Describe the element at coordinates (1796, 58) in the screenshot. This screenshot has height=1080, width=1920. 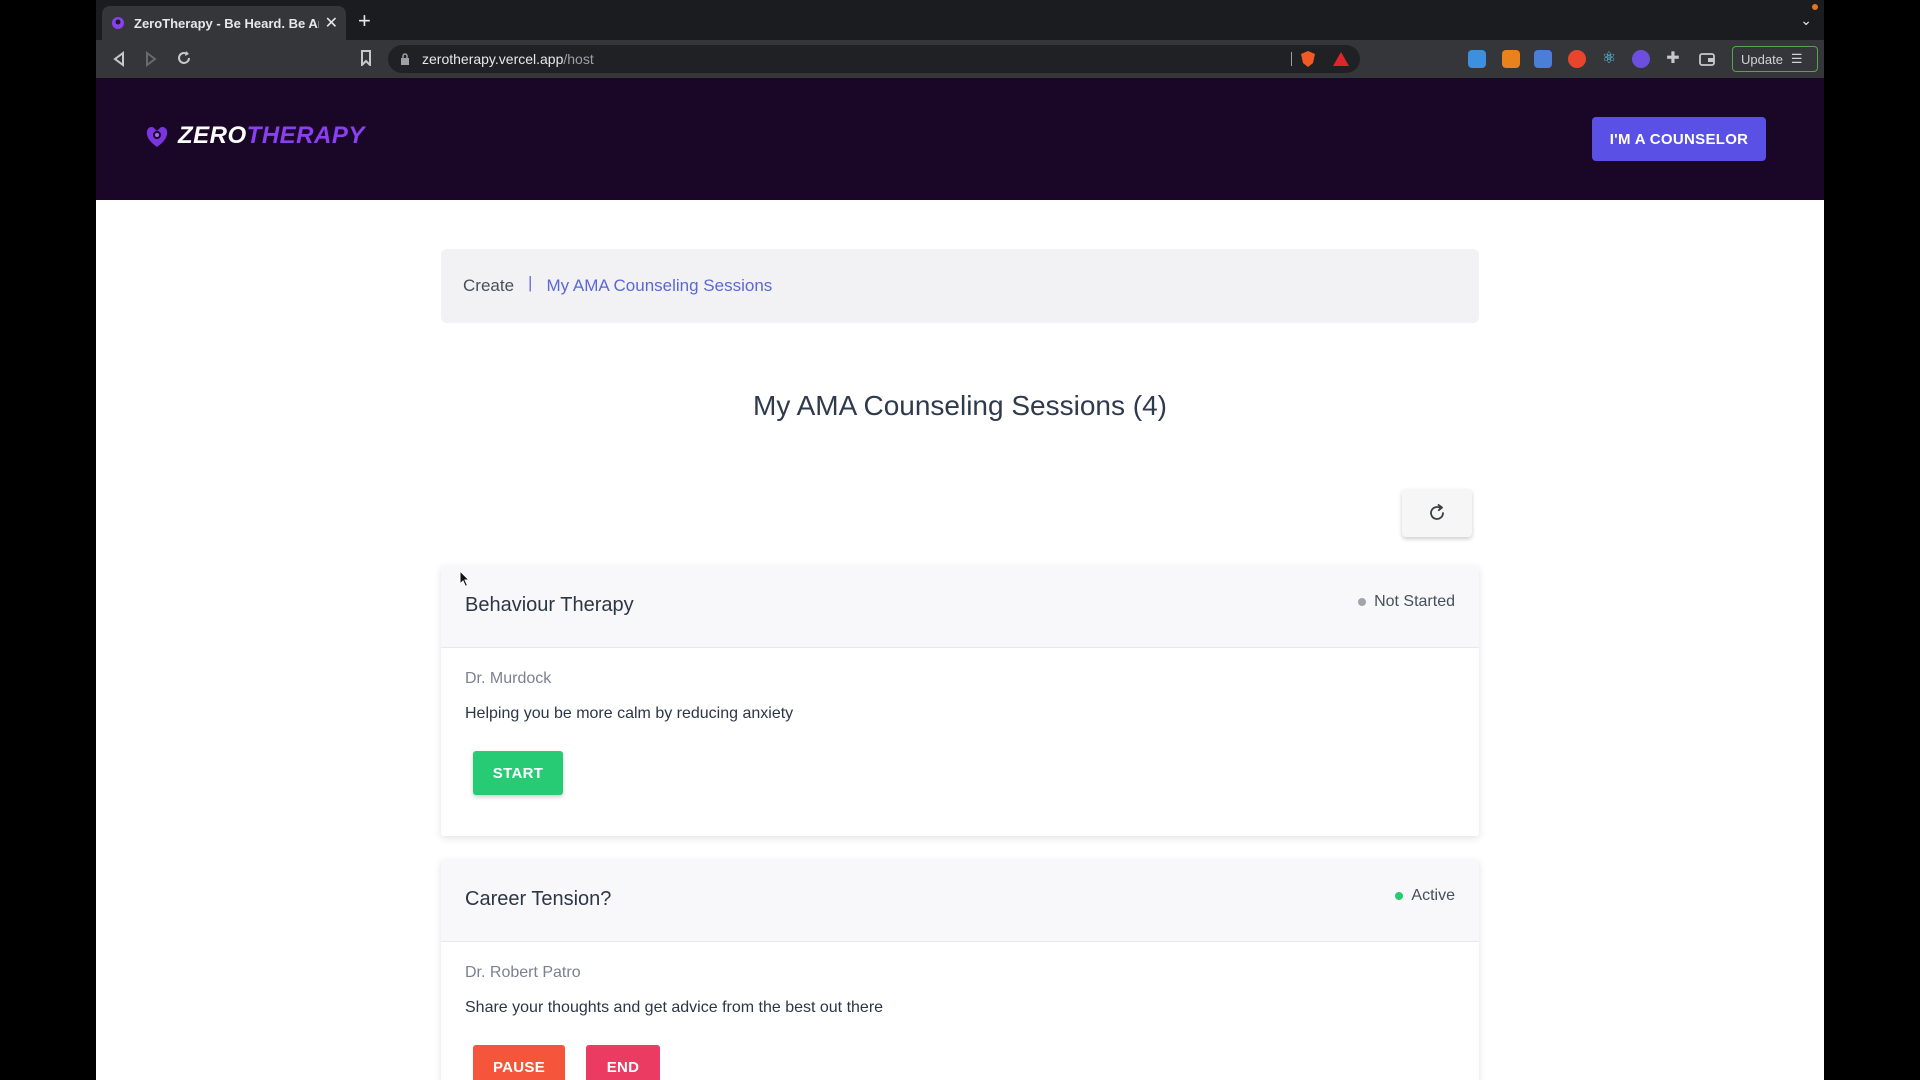
I see `menu-icon: ☰` at that location.